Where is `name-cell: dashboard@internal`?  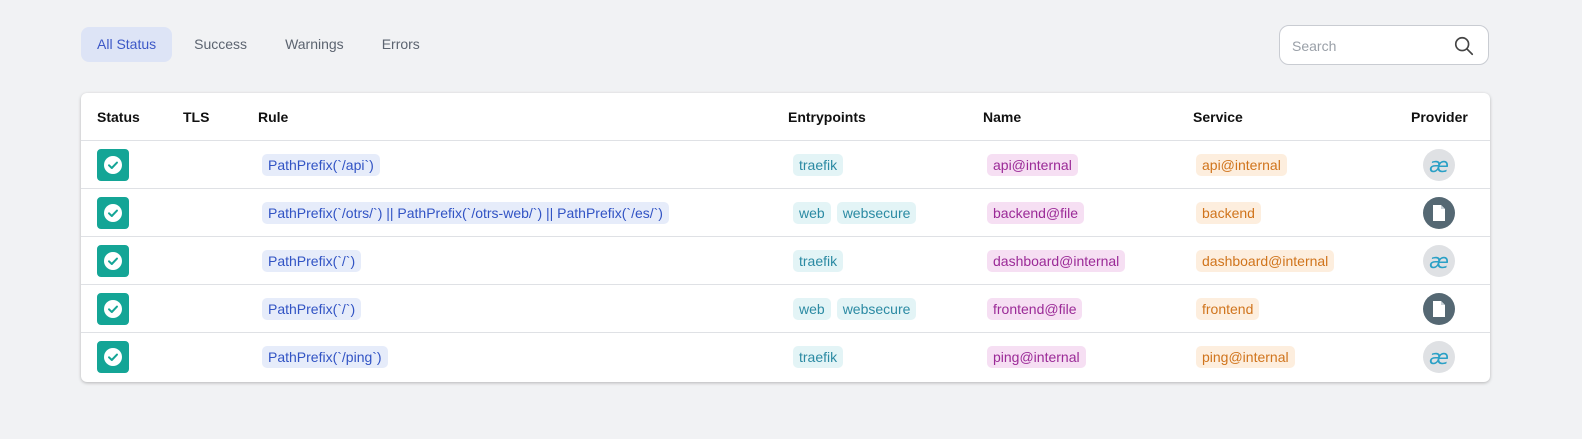
name-cell: dashboard@internal is located at coordinates (1056, 261).